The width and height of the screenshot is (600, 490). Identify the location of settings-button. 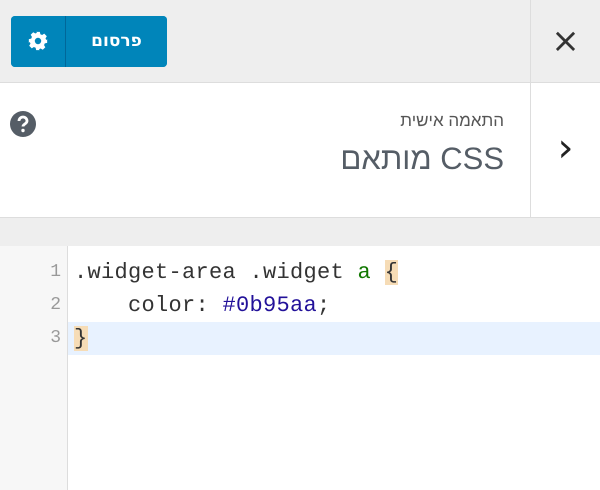
(38, 41).